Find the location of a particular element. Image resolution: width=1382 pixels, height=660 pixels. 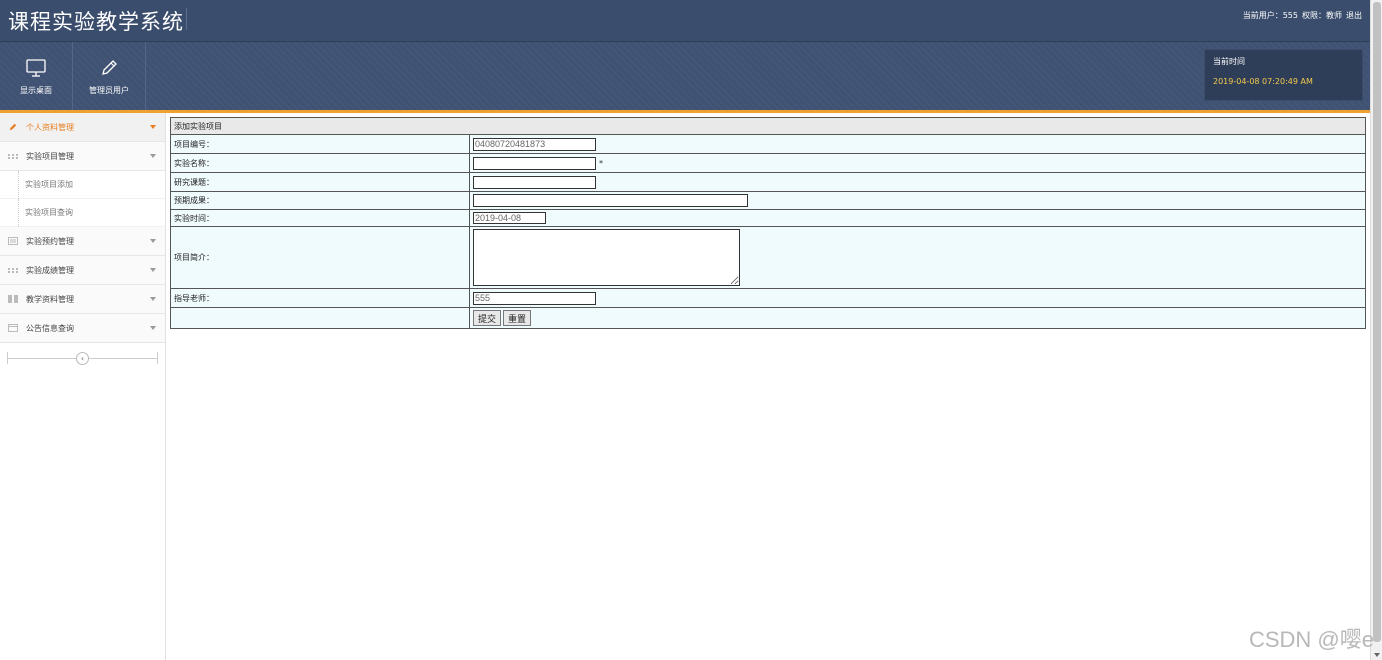

app-title: 课程实验教学系统 is located at coordinates (96, 22).